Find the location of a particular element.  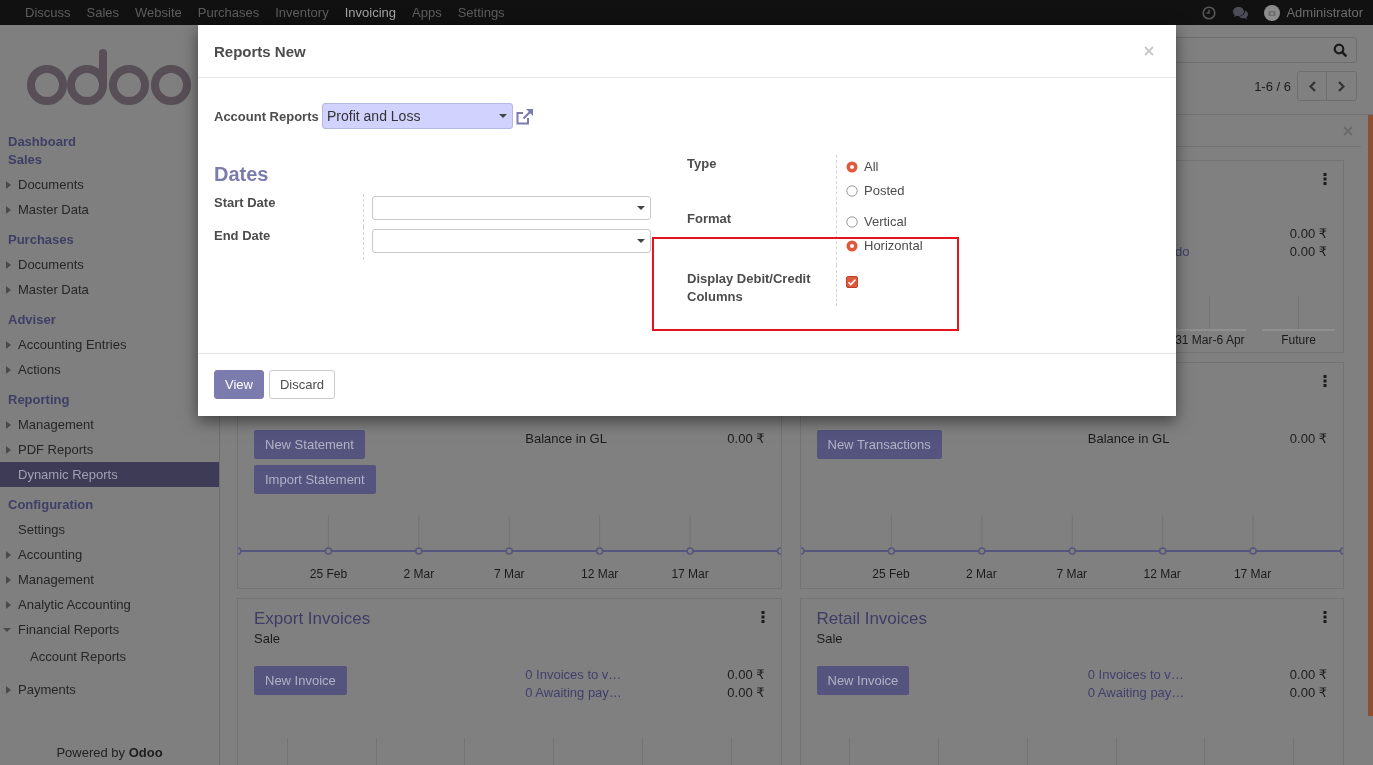

action-button: Import Statement is located at coordinates (315, 479).